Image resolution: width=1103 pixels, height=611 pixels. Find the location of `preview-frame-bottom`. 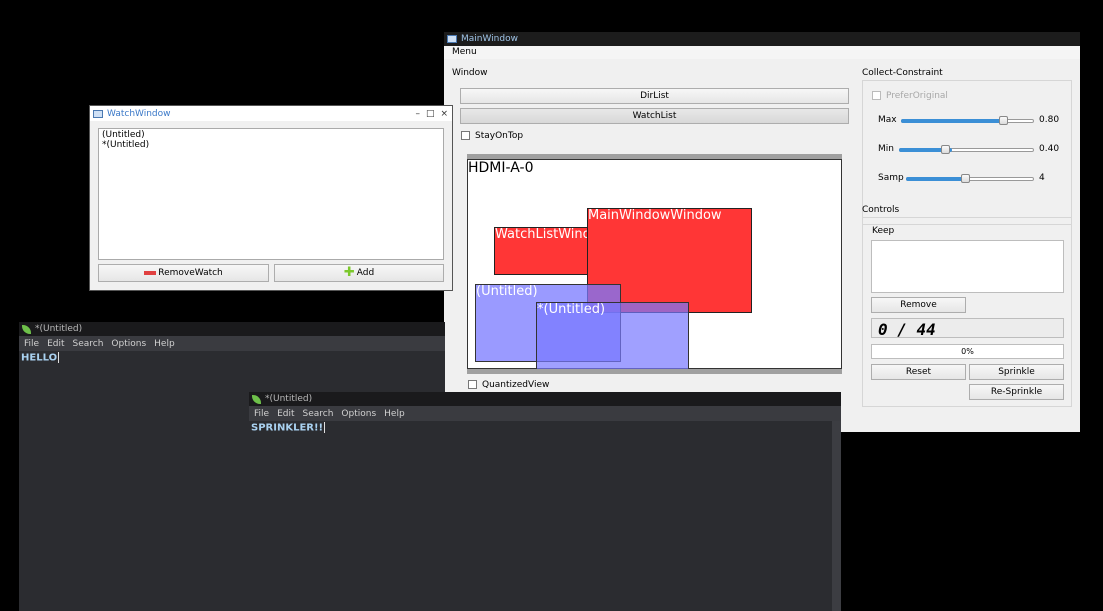

preview-frame-bottom is located at coordinates (654, 371).